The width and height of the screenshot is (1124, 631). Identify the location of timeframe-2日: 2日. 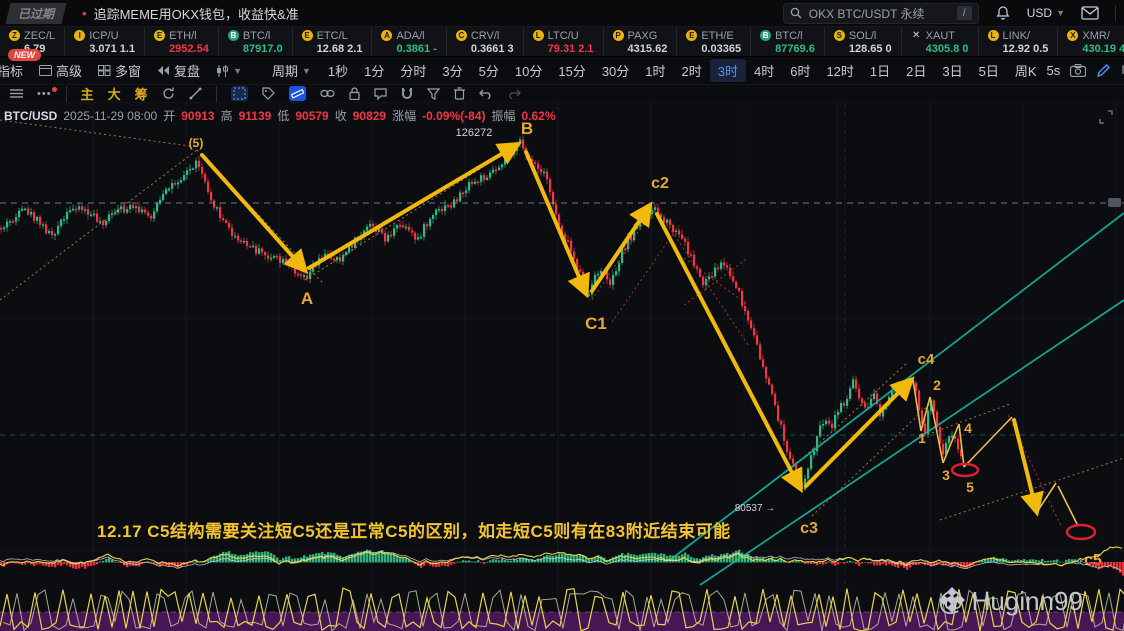
(916, 70).